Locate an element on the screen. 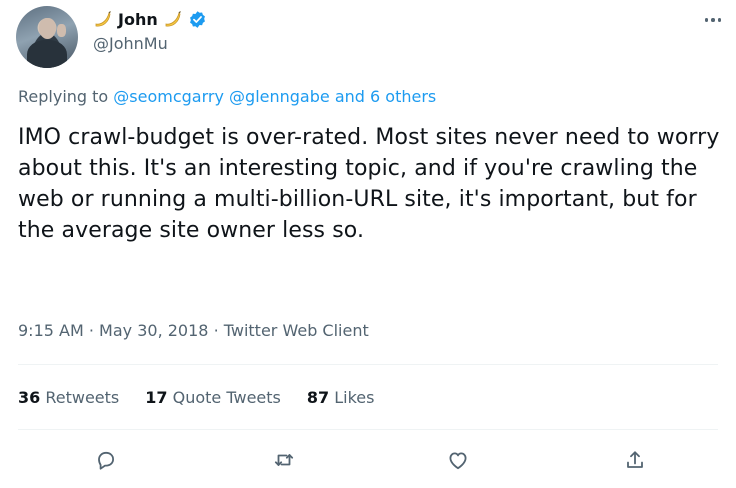  likes-count: 87 is located at coordinates (318, 397).